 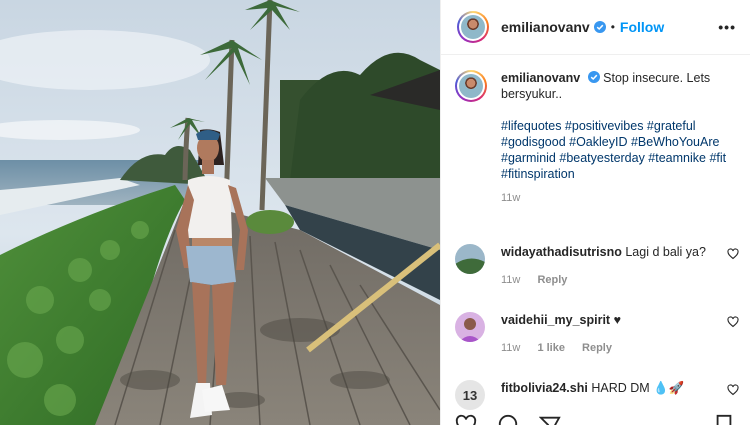 I want to click on comment-body: fitbolivia24.shi HARD DM 💧🚀, so click(x=623, y=388).